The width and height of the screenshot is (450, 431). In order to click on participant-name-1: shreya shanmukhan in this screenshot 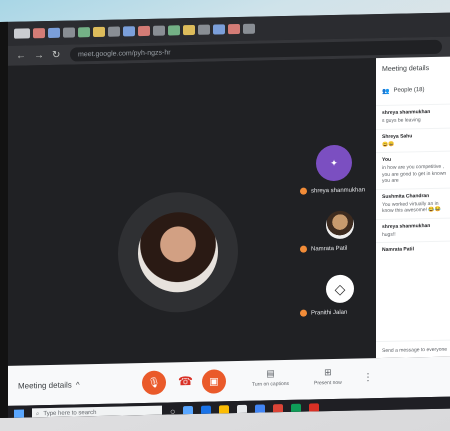, I will do `click(333, 190)`.